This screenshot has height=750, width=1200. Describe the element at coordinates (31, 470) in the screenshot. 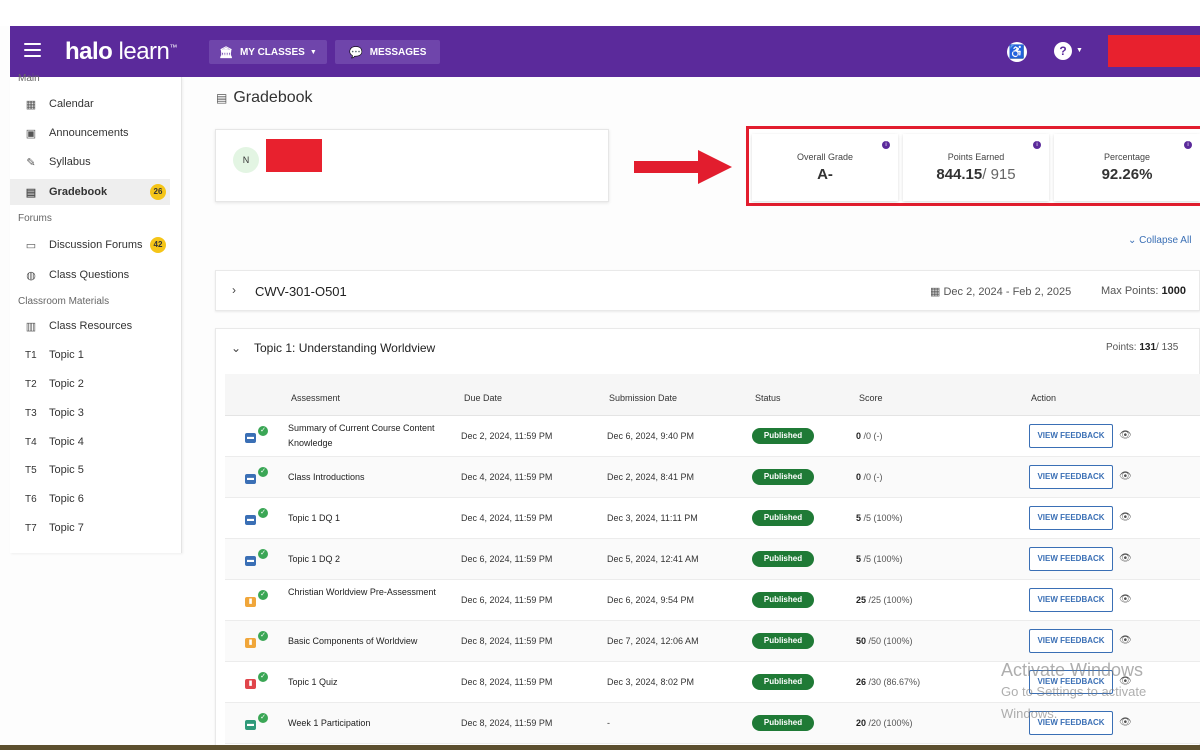

I see `topic-code: T5` at that location.